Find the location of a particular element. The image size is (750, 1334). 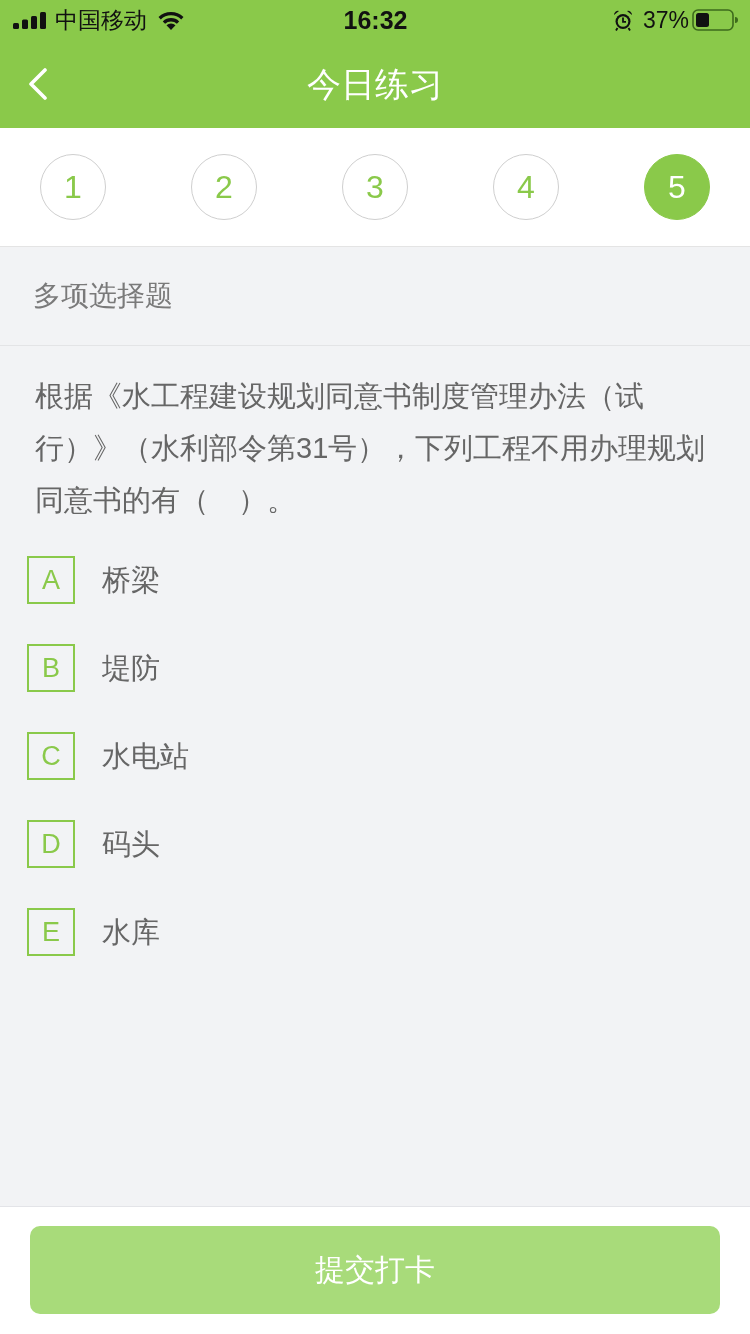

option-checkbox: D is located at coordinates (51, 844).